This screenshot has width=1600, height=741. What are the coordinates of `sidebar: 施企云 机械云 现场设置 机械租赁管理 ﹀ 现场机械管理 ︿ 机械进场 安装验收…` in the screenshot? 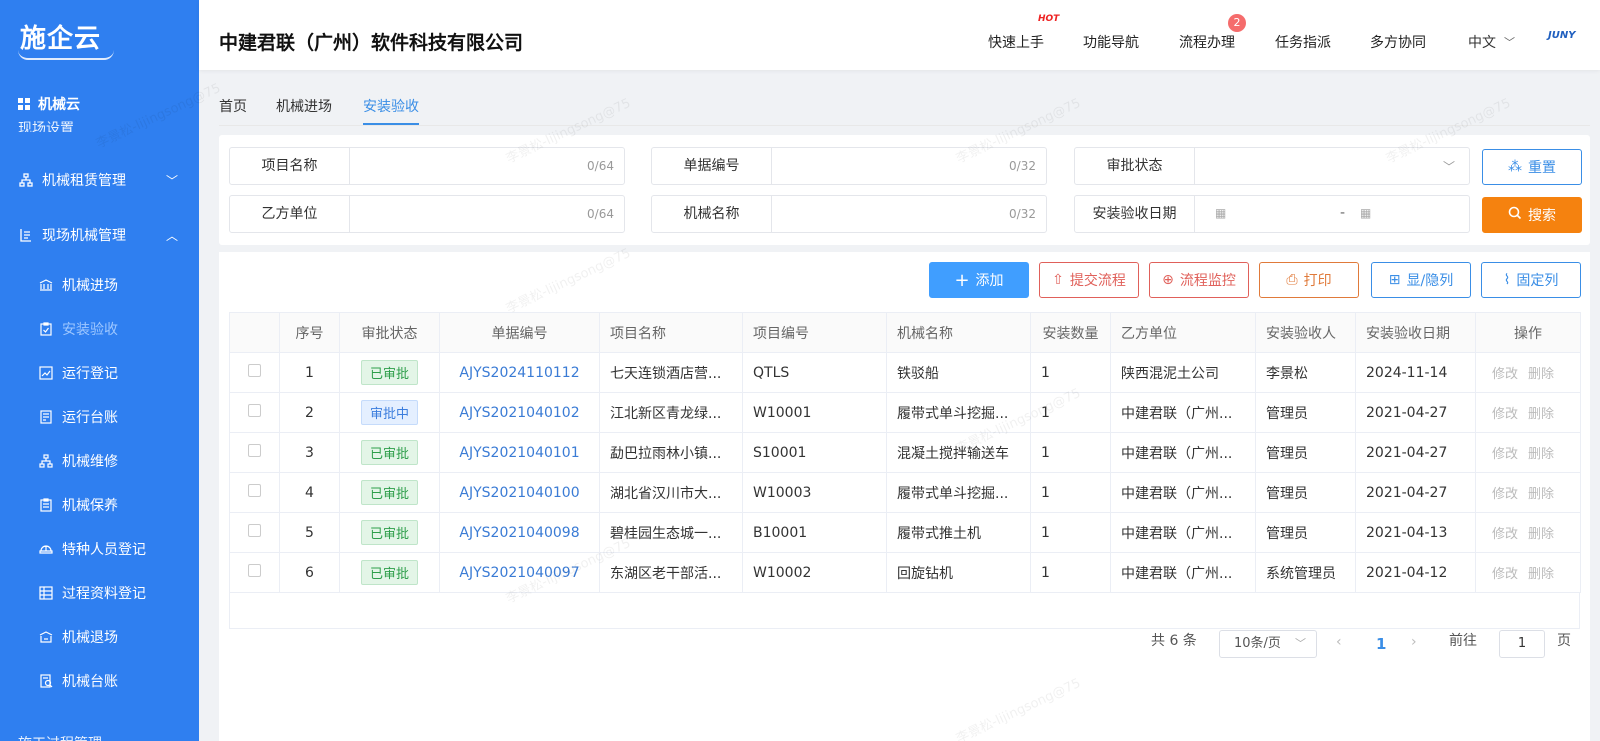 It's located at (99, 370).